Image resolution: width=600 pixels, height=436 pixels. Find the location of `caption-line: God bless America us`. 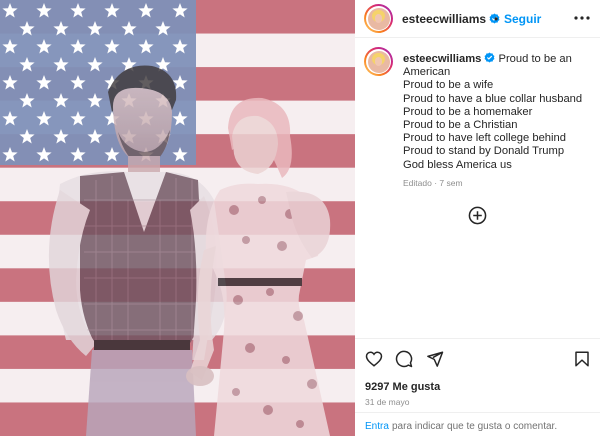

caption-line: God bless America us is located at coordinates (457, 164).